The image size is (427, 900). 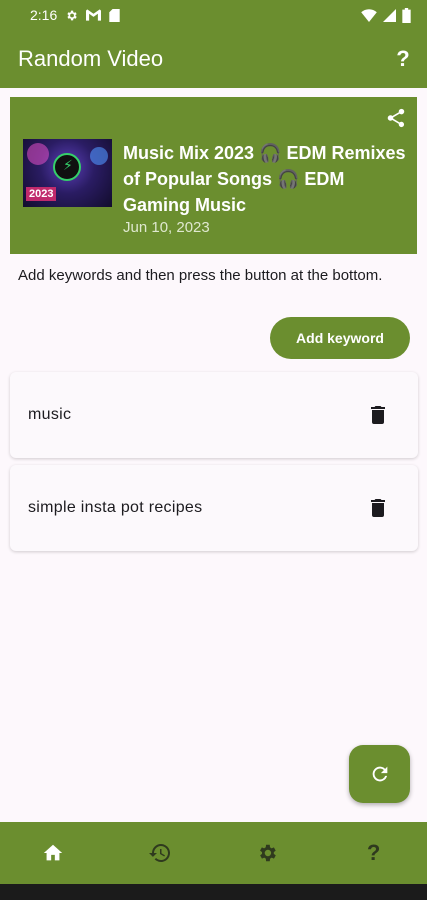 I want to click on thumbnail-badge: 2023, so click(x=41, y=194).